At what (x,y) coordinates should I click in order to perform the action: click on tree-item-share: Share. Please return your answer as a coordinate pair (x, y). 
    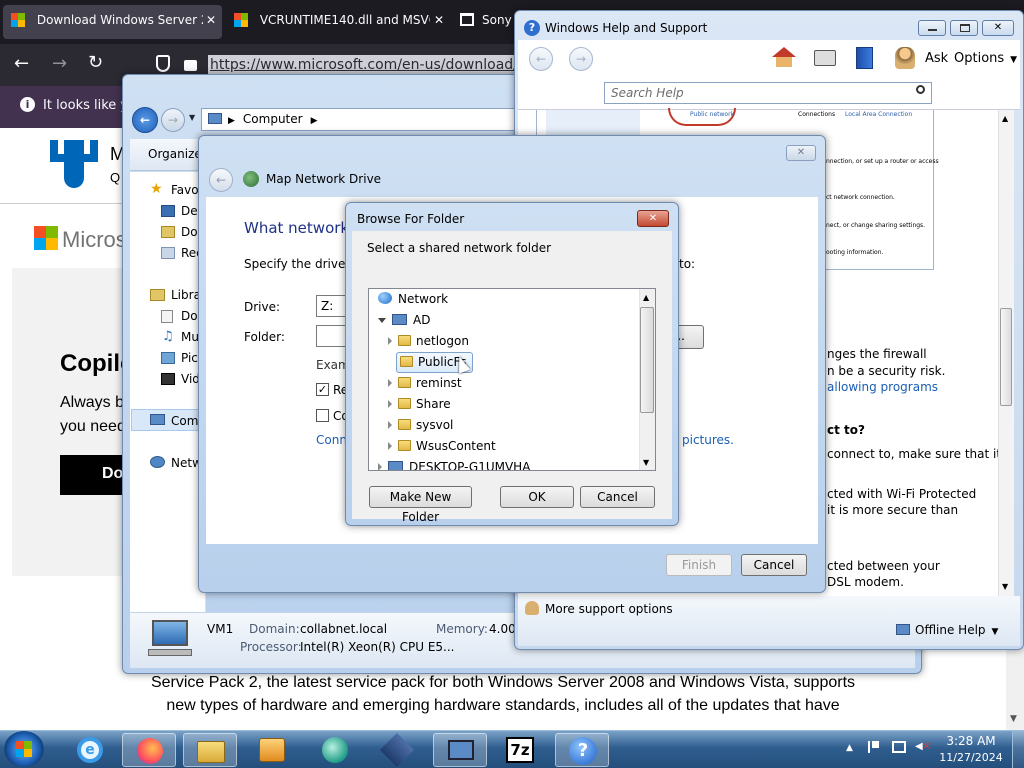
    Looking at the image, I should click on (419, 404).